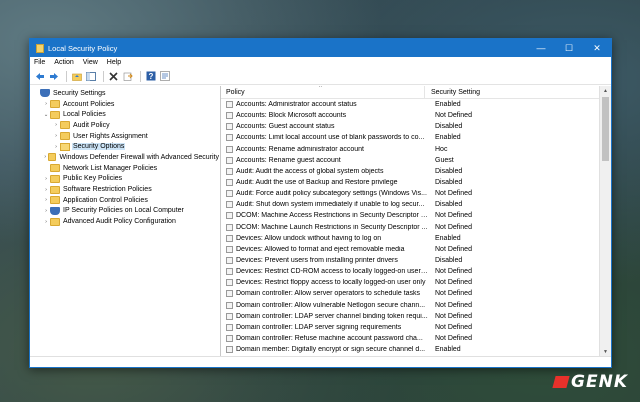 This screenshot has width=640, height=402. Describe the element at coordinates (590, 382) in the screenshot. I see `genk-watermark: GENK` at that location.